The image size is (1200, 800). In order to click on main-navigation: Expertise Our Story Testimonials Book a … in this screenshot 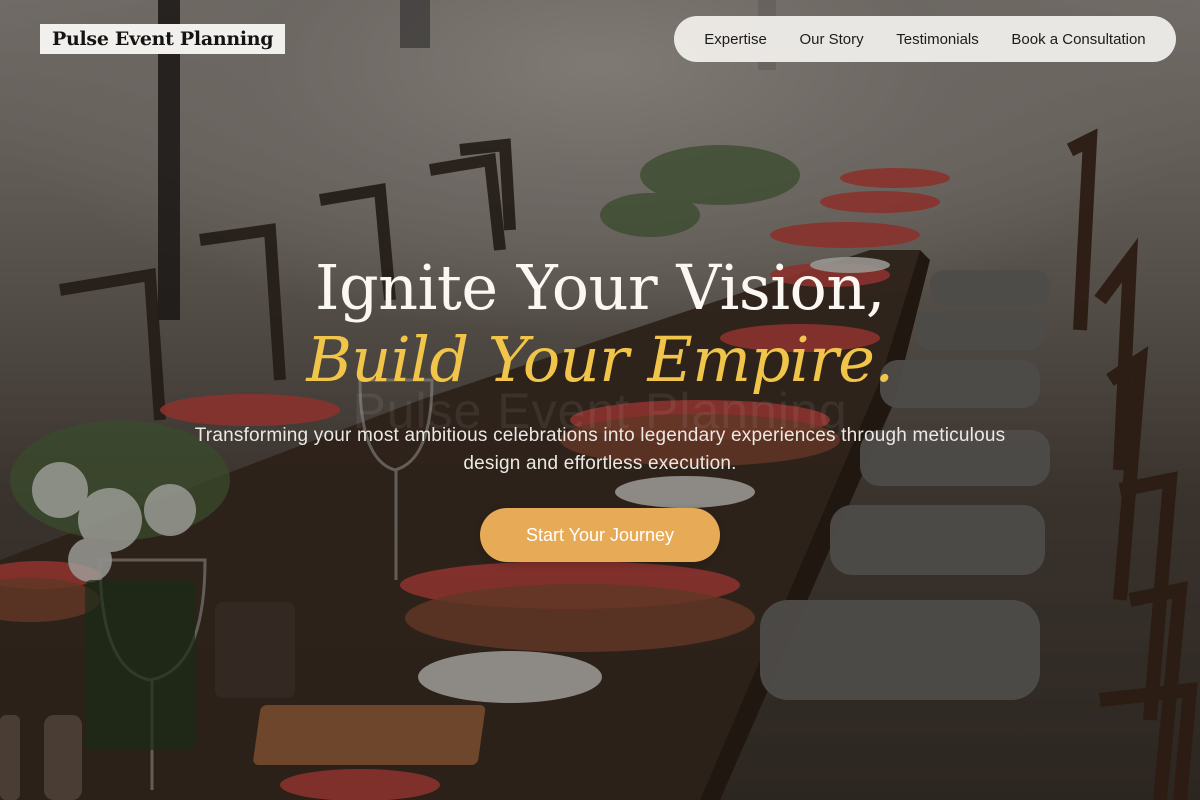, I will do `click(925, 39)`.